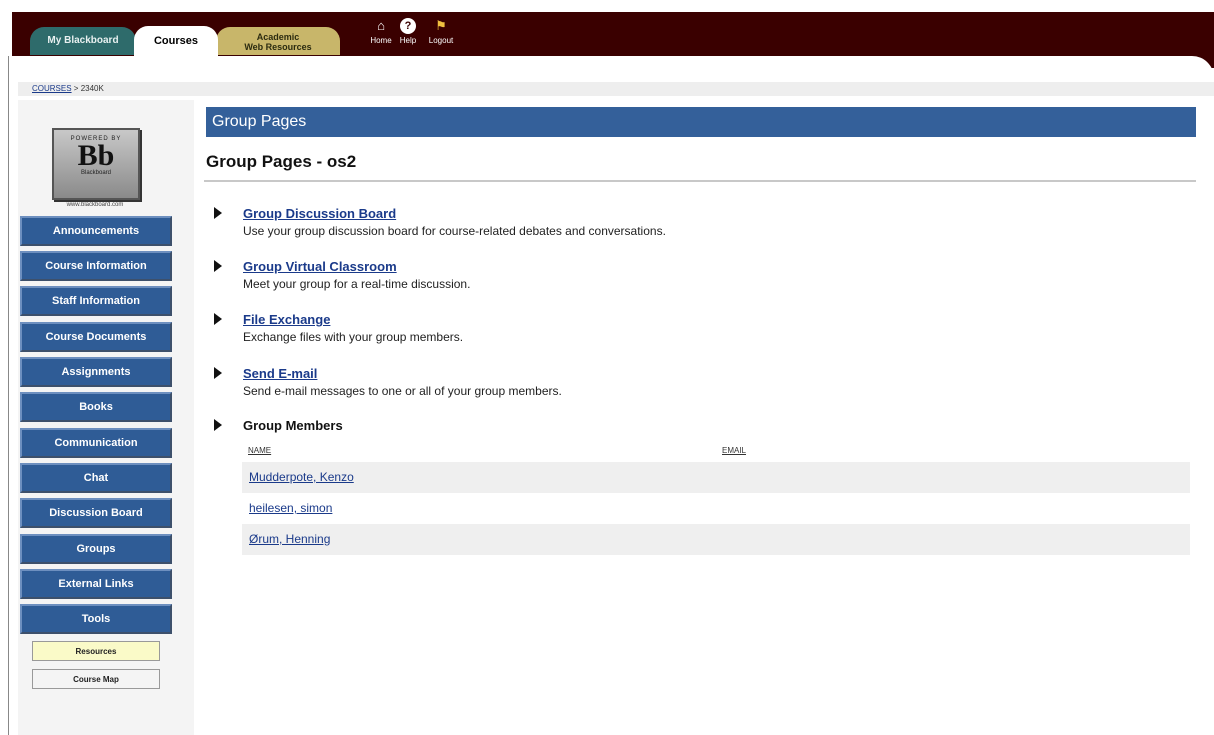 This screenshot has width=1214, height=735. Describe the element at coordinates (381, 40) in the screenshot. I see `home-label: Home` at that location.